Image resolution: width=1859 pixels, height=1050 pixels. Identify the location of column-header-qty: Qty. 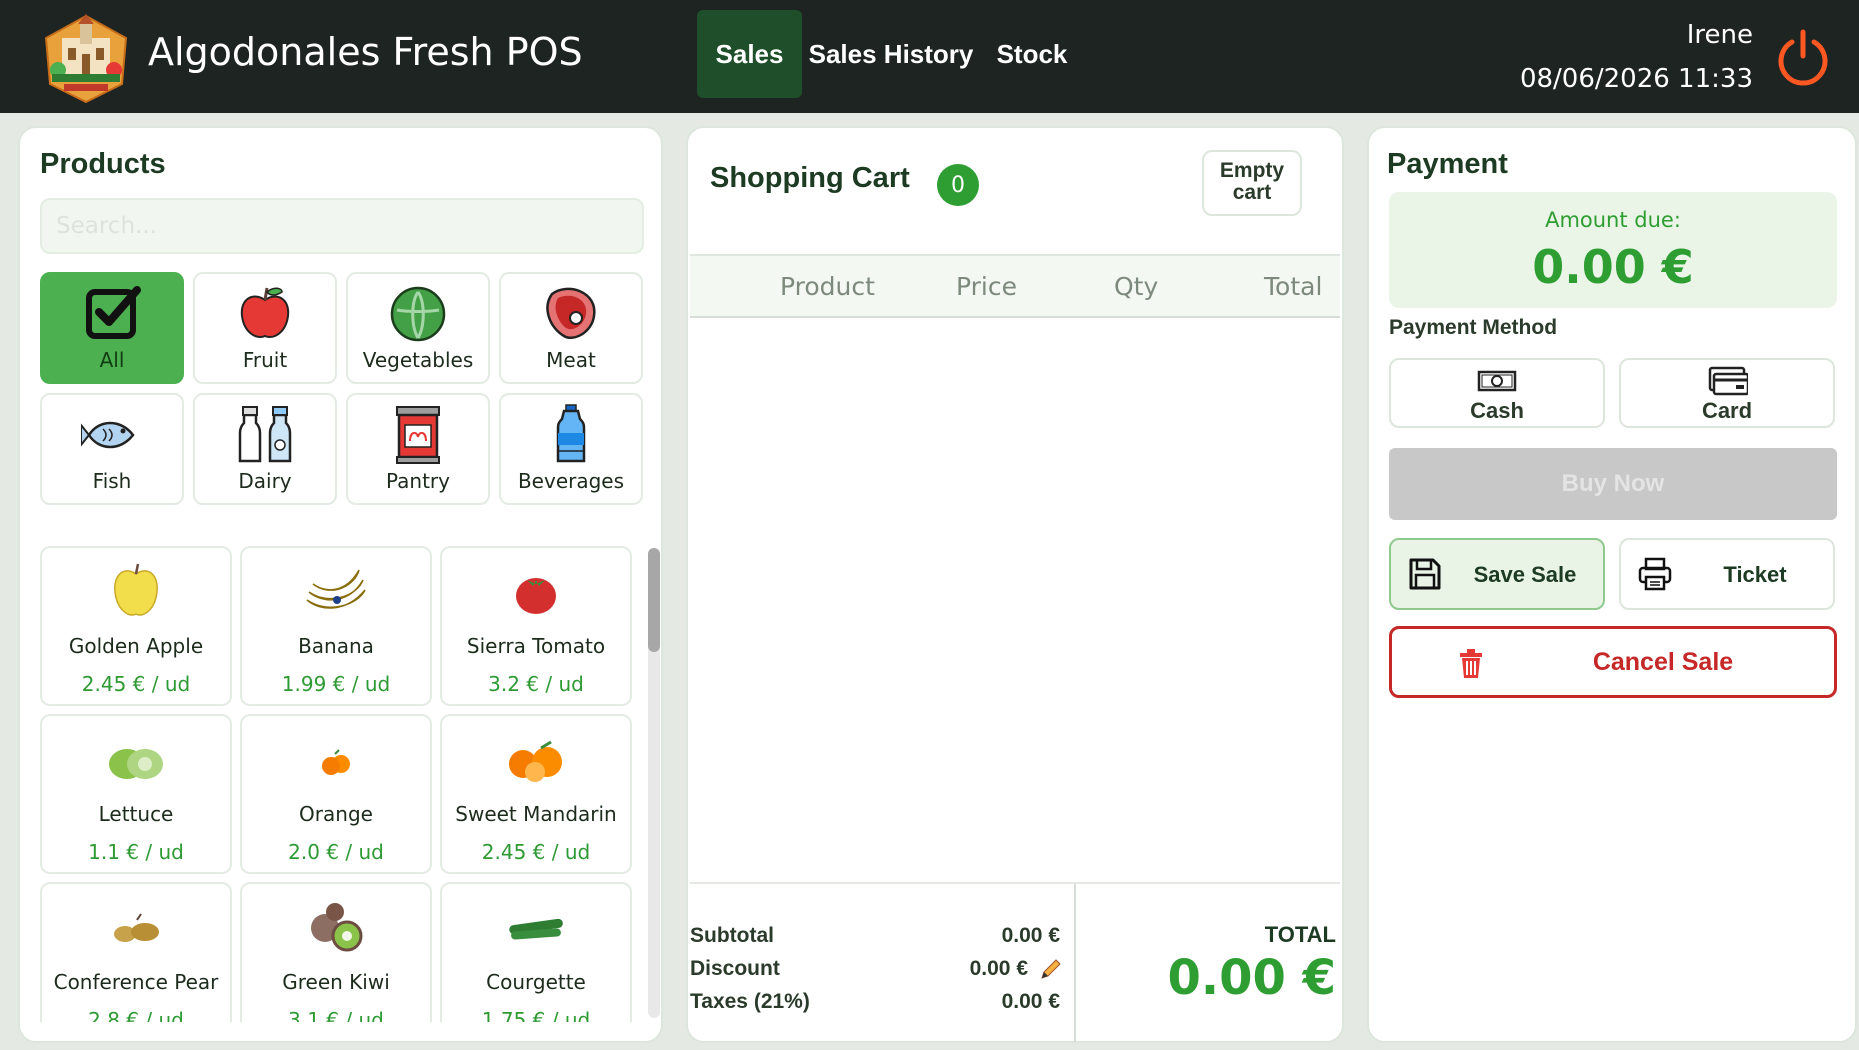
(1136, 286).